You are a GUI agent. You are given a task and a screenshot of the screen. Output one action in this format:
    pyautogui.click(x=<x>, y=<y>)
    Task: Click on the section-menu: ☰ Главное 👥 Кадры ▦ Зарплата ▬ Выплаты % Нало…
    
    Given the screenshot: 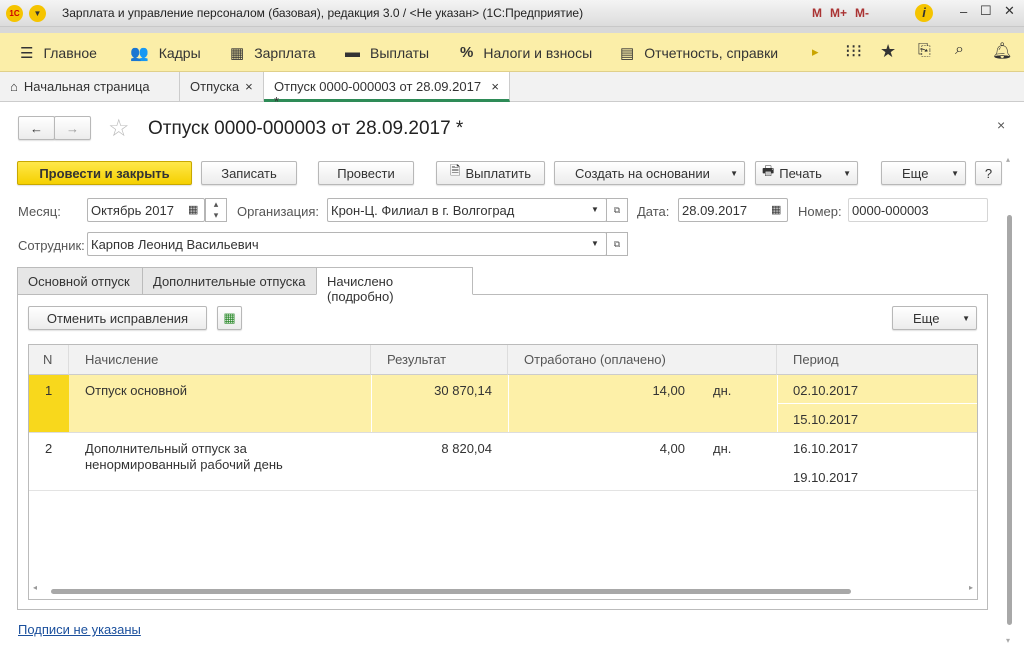 What is the action you would take?
    pyautogui.click(x=512, y=52)
    